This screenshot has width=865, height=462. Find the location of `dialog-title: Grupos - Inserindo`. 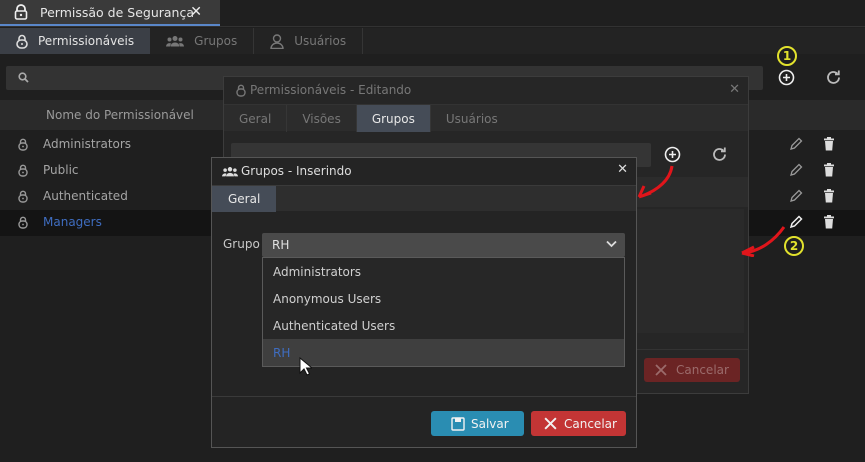

dialog-title: Grupos - Inserindo is located at coordinates (287, 171).